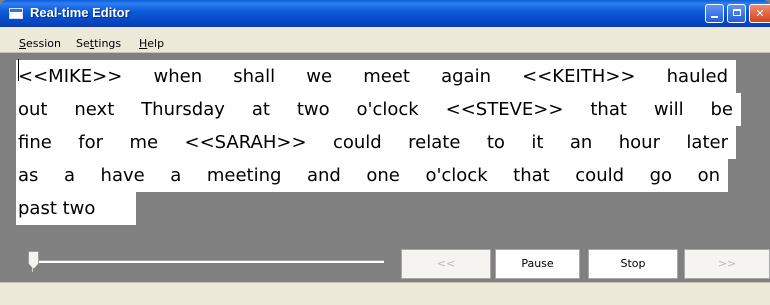 The image size is (770, 305). What do you see at coordinates (385, 13) in the screenshot?
I see `title-bar: Real-time Editor ✕` at bounding box center [385, 13].